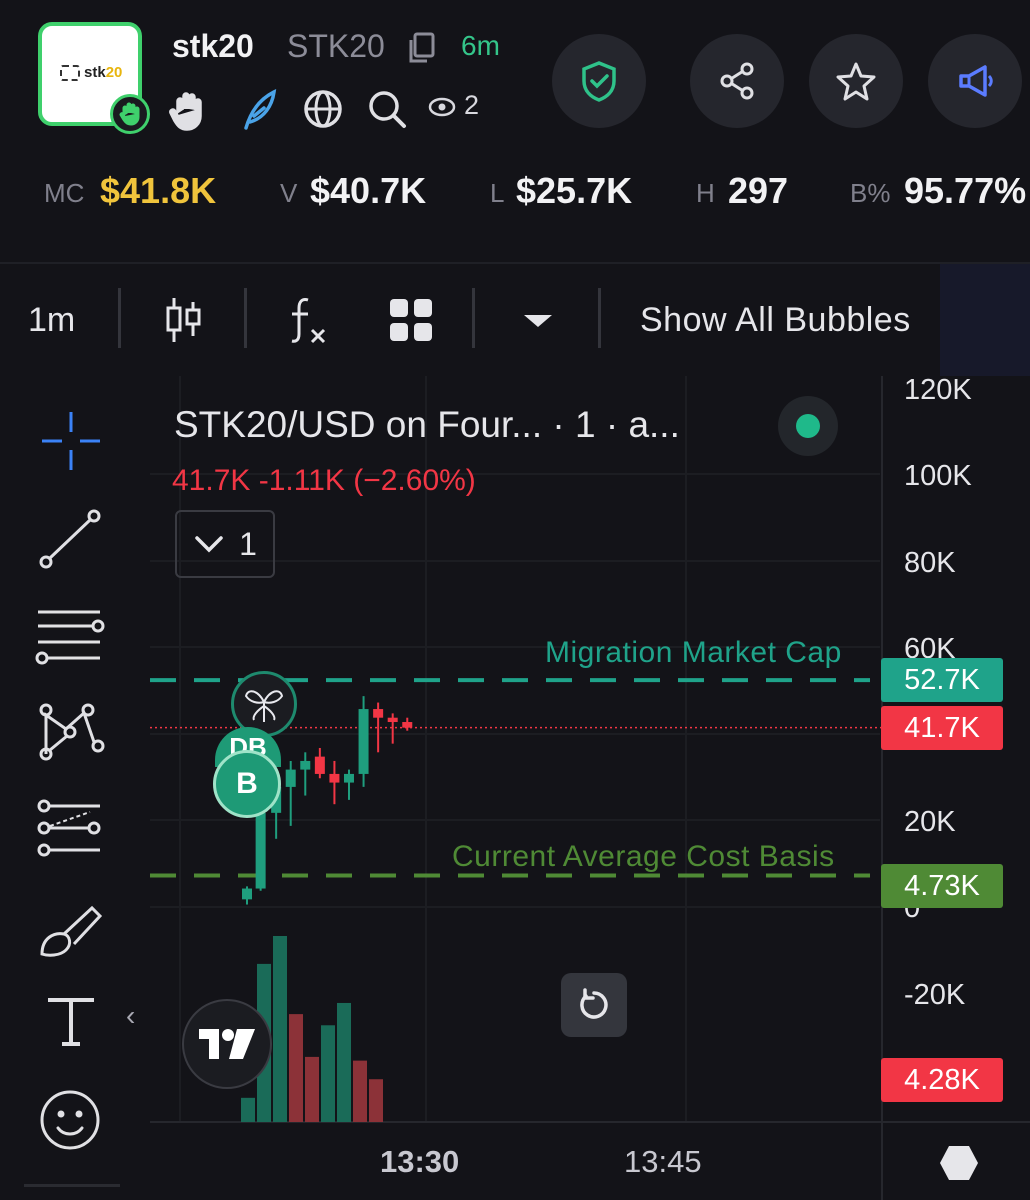 This screenshot has width=1030, height=1200. I want to click on favorite-button, so click(856, 81).